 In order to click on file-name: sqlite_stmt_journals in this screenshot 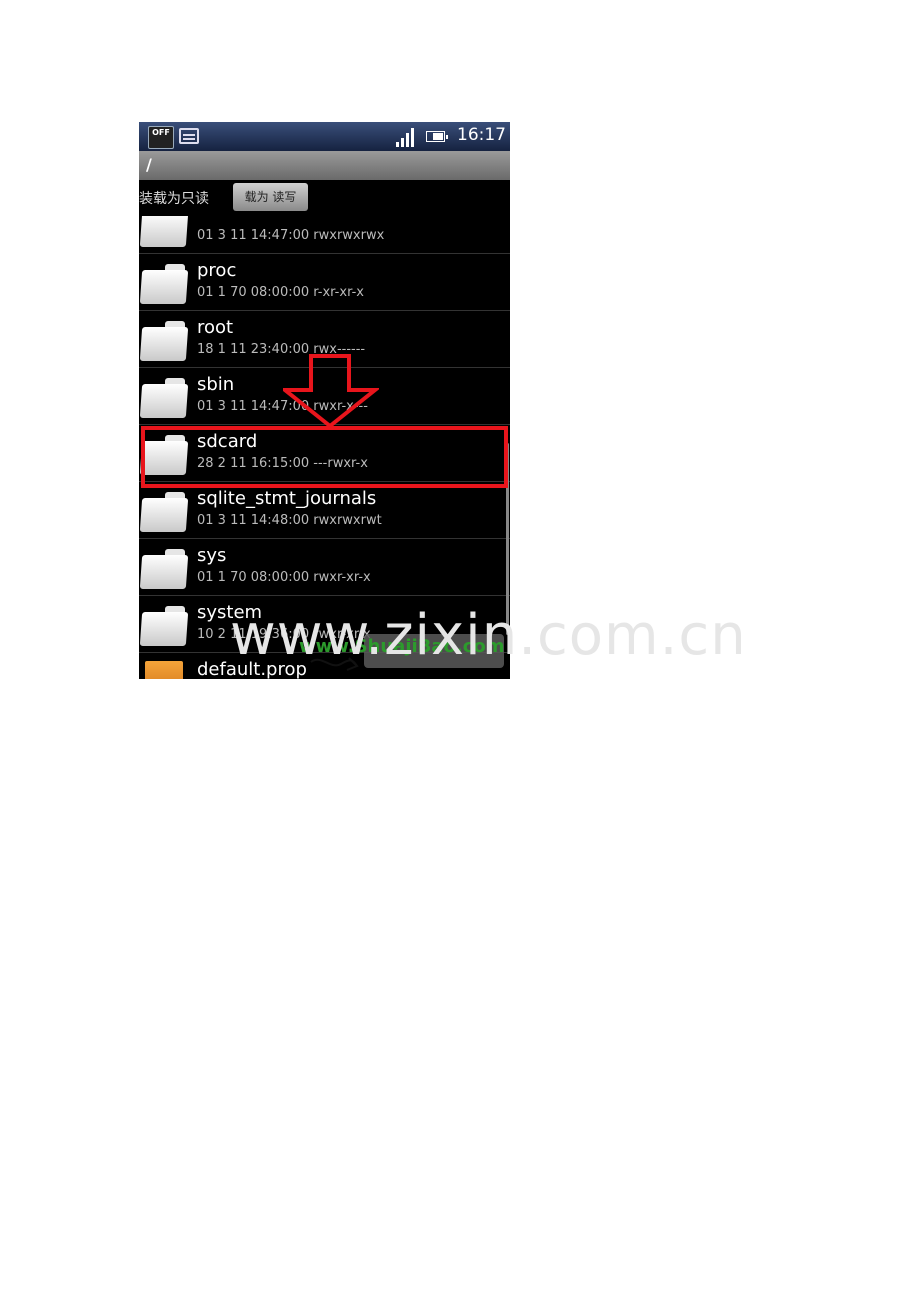, I will do `click(287, 498)`.